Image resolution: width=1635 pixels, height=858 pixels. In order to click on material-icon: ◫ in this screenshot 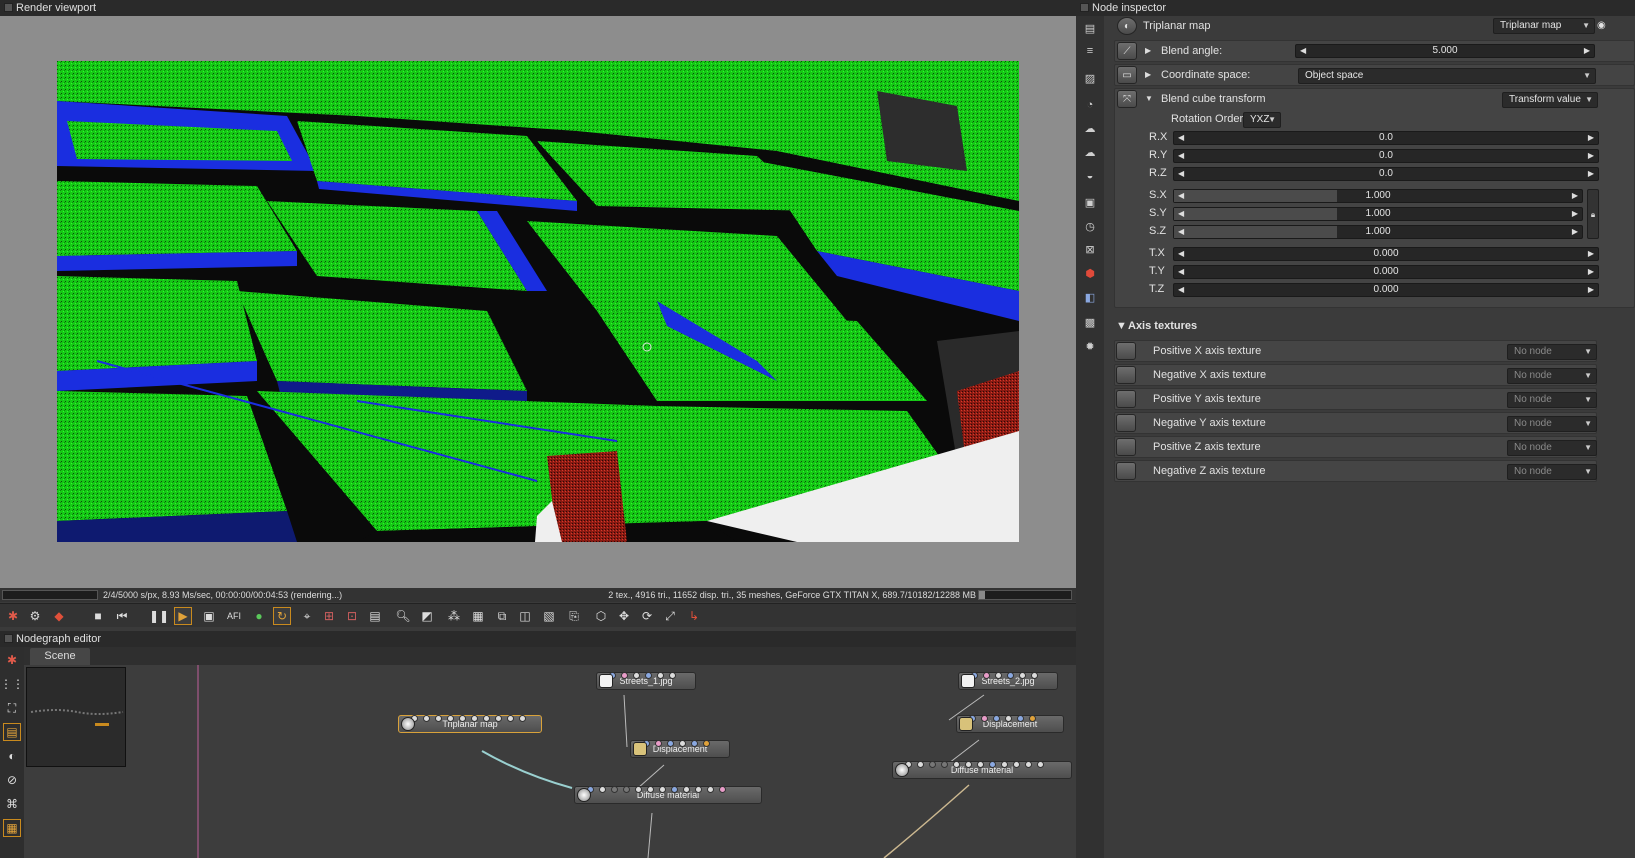, I will do `click(525, 616)`.